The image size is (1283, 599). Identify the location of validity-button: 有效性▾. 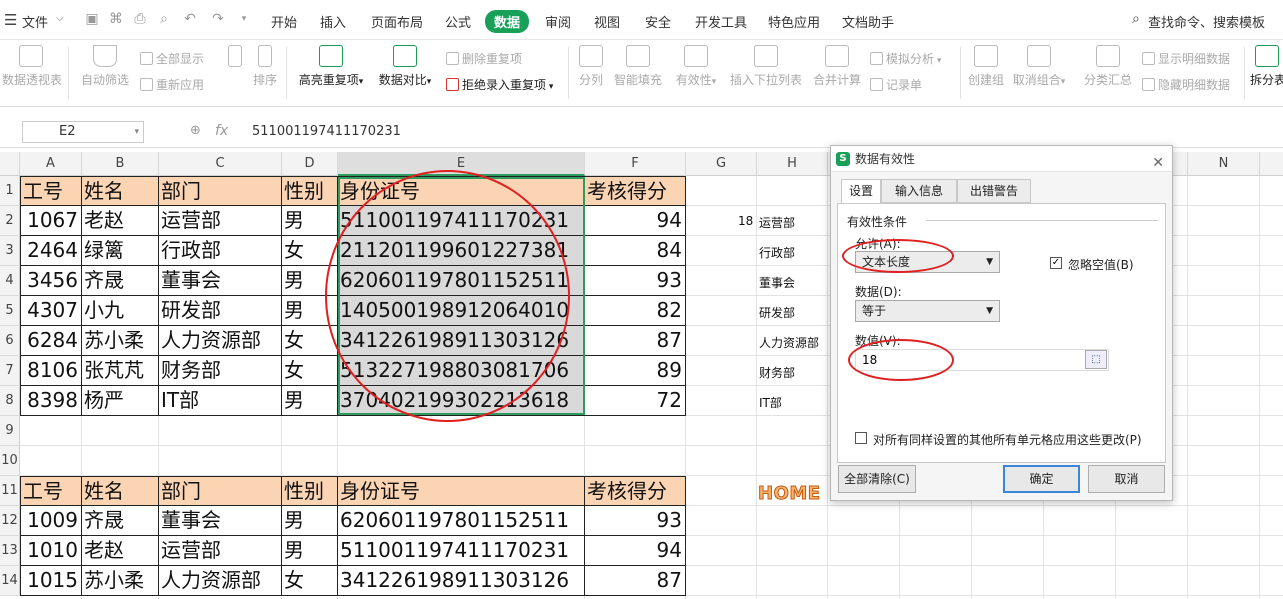
(696, 66).